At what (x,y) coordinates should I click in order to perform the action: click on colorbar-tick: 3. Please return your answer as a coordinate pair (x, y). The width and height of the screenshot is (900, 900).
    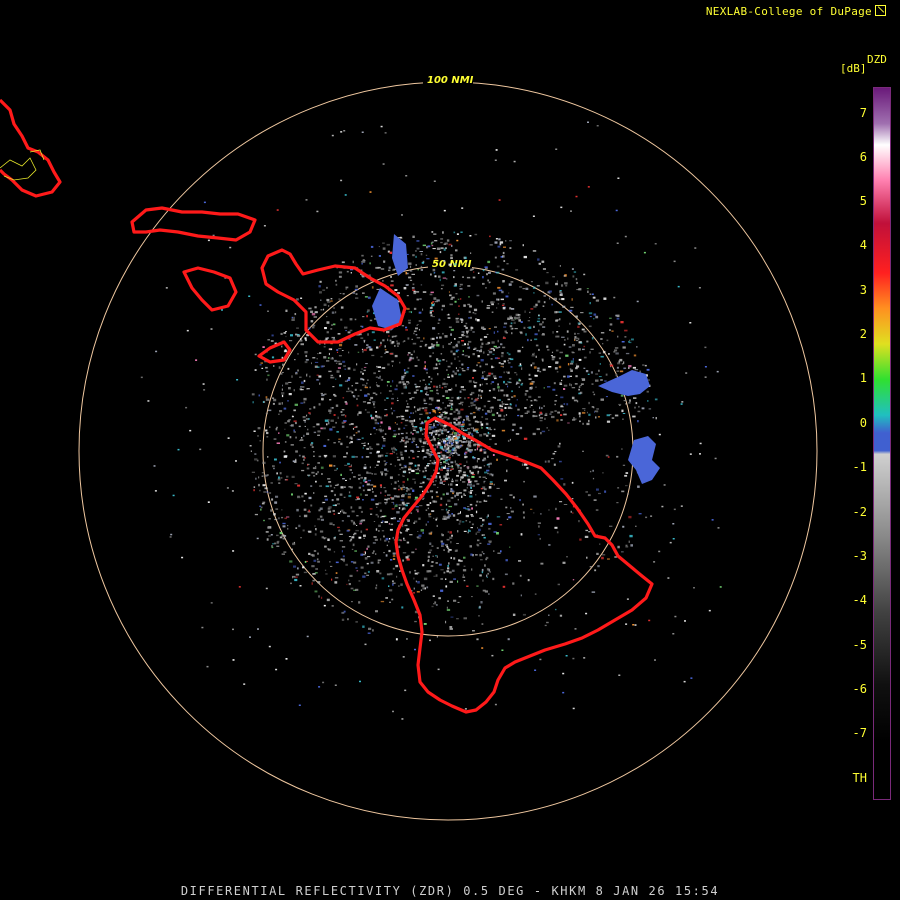
    Looking at the image, I should click on (863, 290).